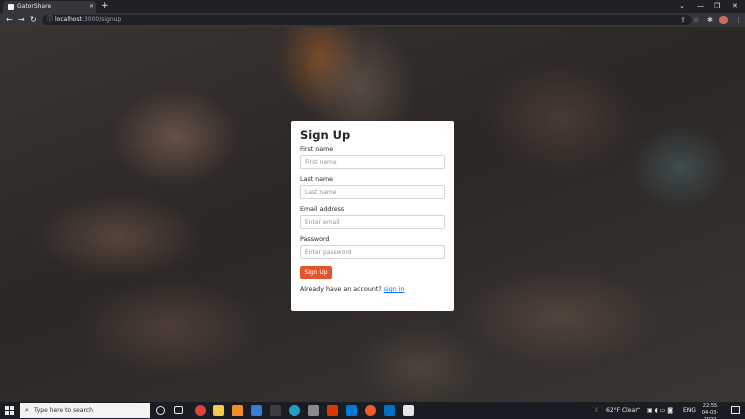 The height and width of the screenshot is (419, 745). What do you see at coordinates (683, 20) in the screenshot?
I see `share-icon: ⇪` at bounding box center [683, 20].